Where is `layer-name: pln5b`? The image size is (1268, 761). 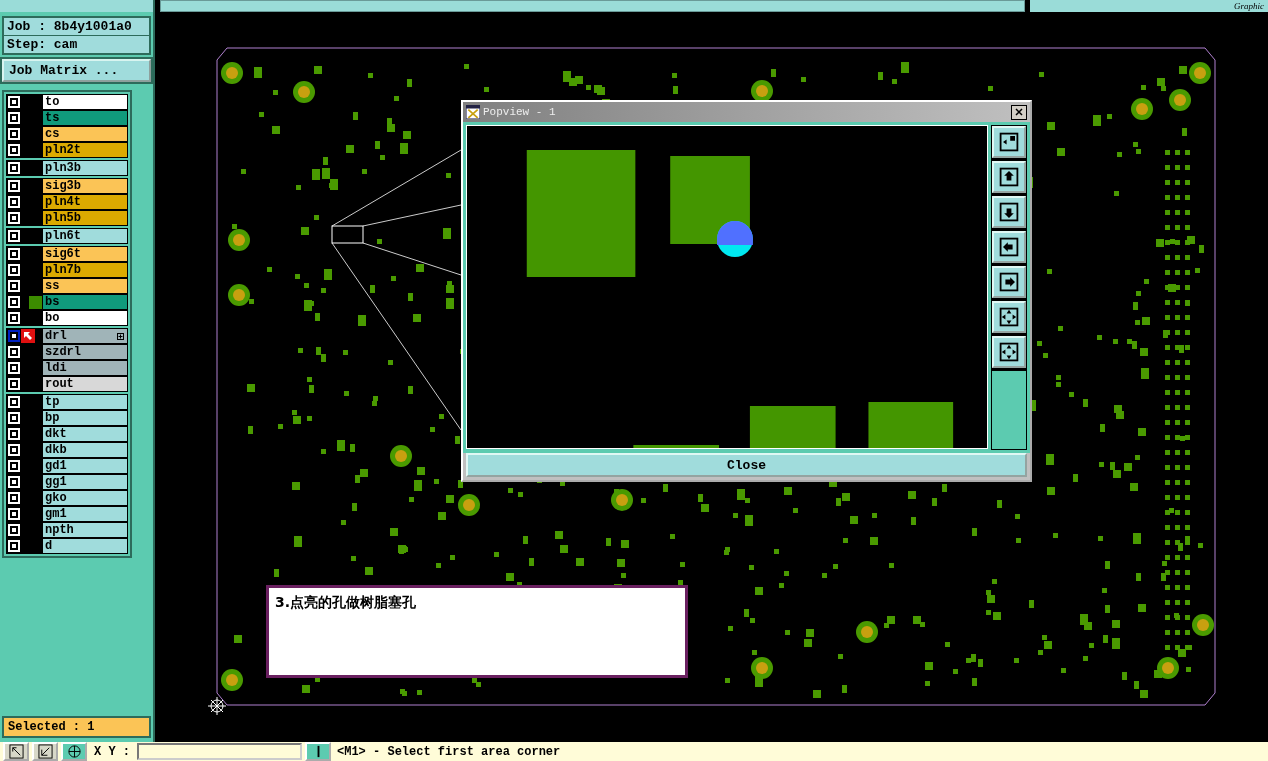
layer-name: pln5b is located at coordinates (85, 218).